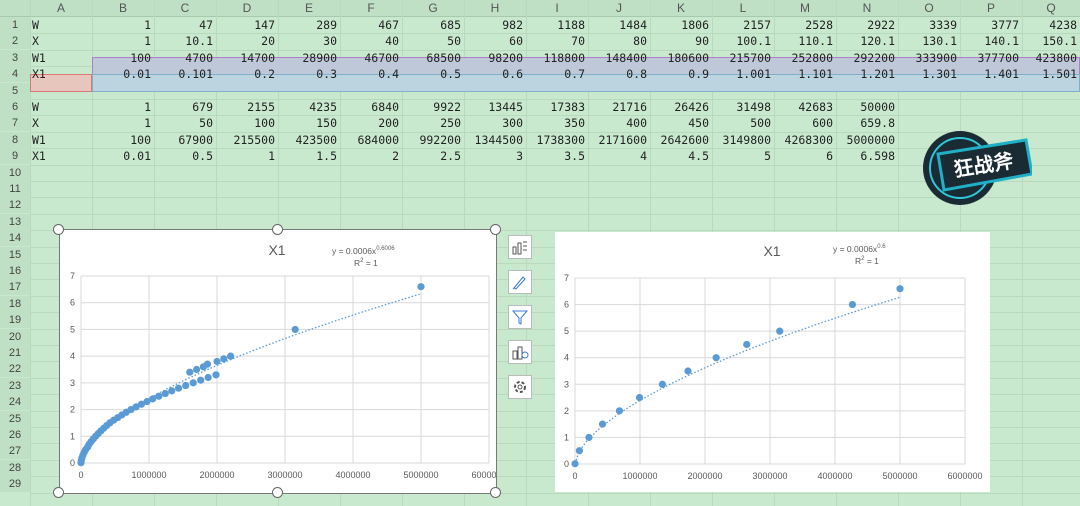  Describe the element at coordinates (520, 352) in the screenshot. I see `chart-data-button` at that location.